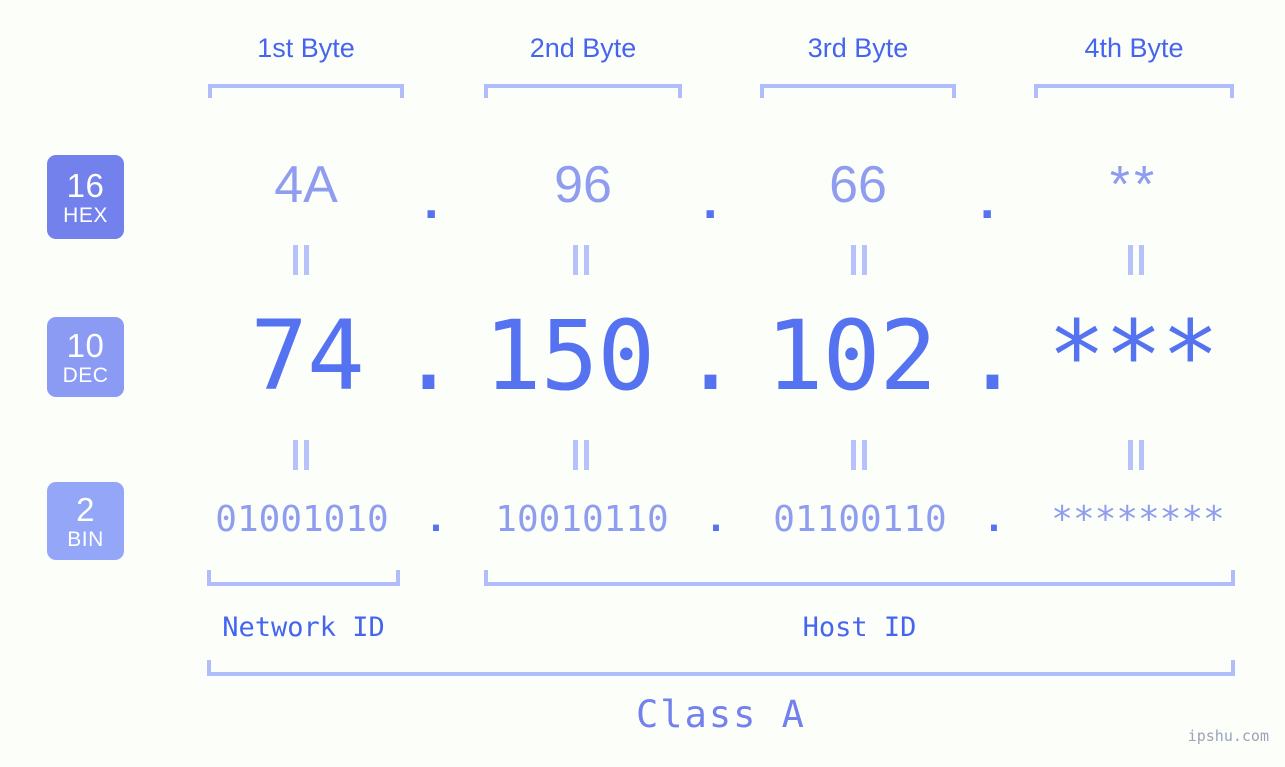 This screenshot has height=767, width=1285. I want to click on hex-byte-4: **, so click(1134, 185).